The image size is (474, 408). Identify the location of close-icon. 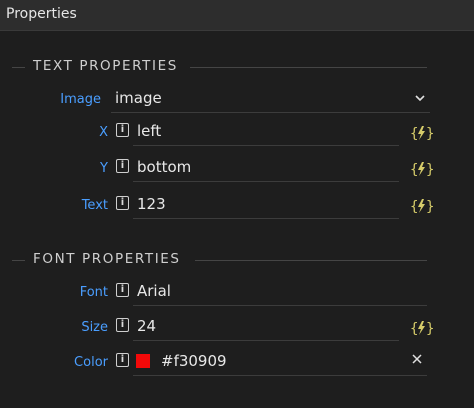
(417, 359).